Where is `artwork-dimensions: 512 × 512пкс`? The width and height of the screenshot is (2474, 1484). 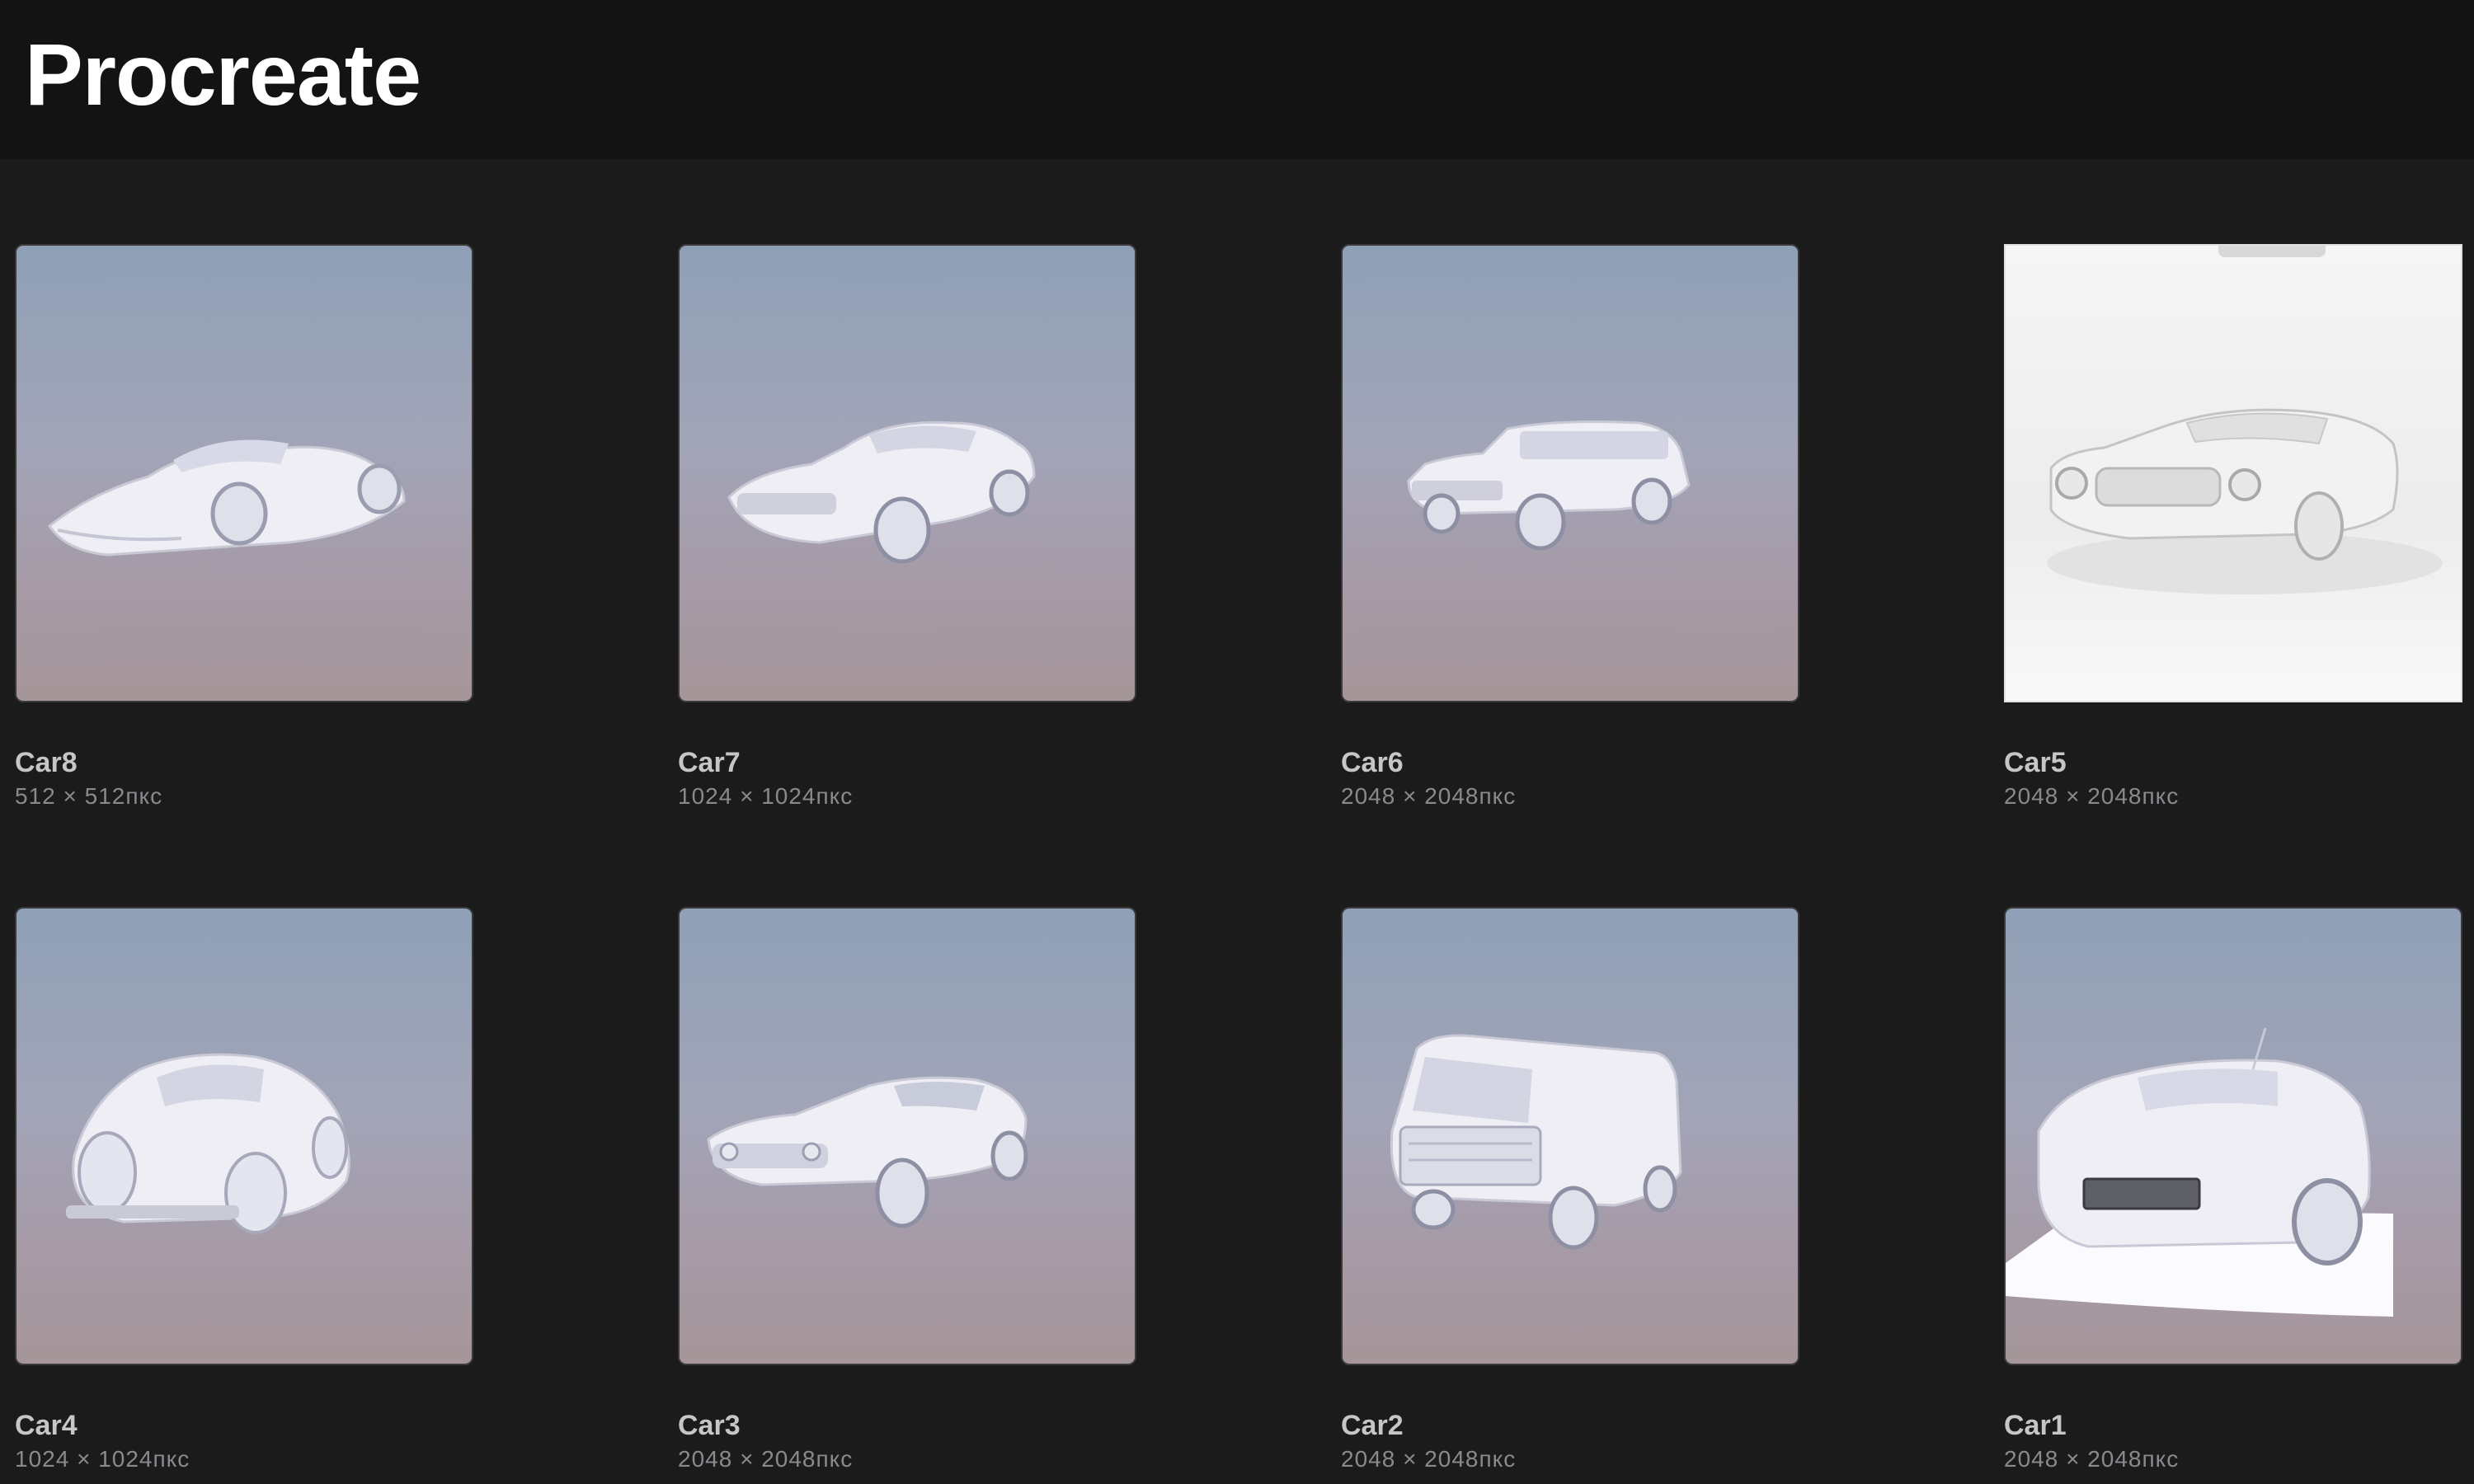
artwork-dimensions: 512 × 512пкс is located at coordinates (89, 796).